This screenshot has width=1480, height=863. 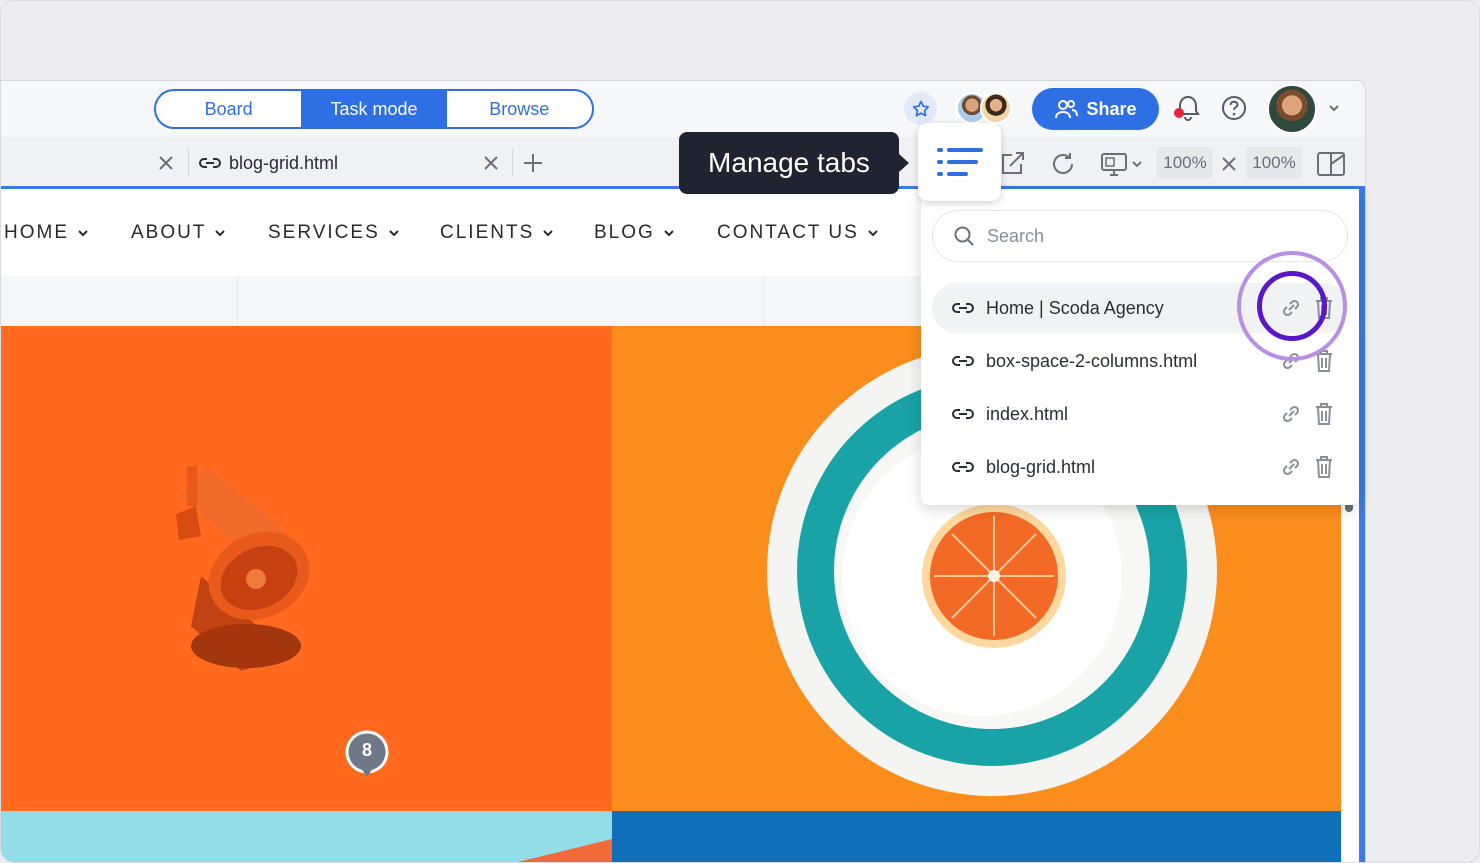 I want to click on tab-list-item: box-space-2-columns.html, so click(x=1140, y=361).